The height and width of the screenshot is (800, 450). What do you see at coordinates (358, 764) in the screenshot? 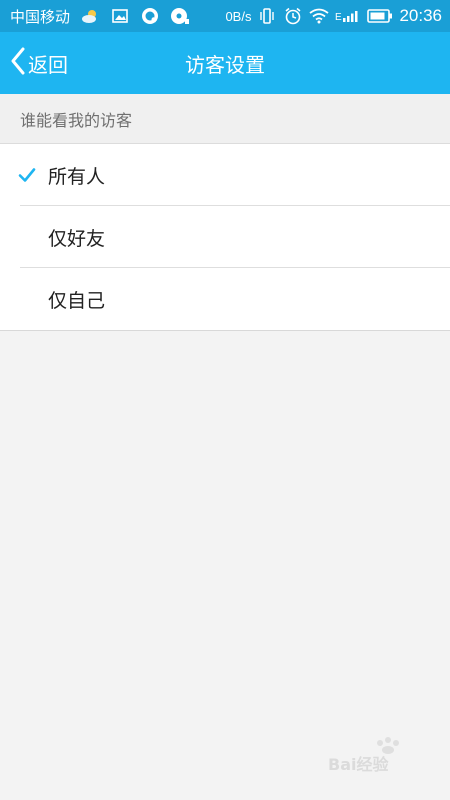
I see `watermark-text: Bai经验` at bounding box center [358, 764].